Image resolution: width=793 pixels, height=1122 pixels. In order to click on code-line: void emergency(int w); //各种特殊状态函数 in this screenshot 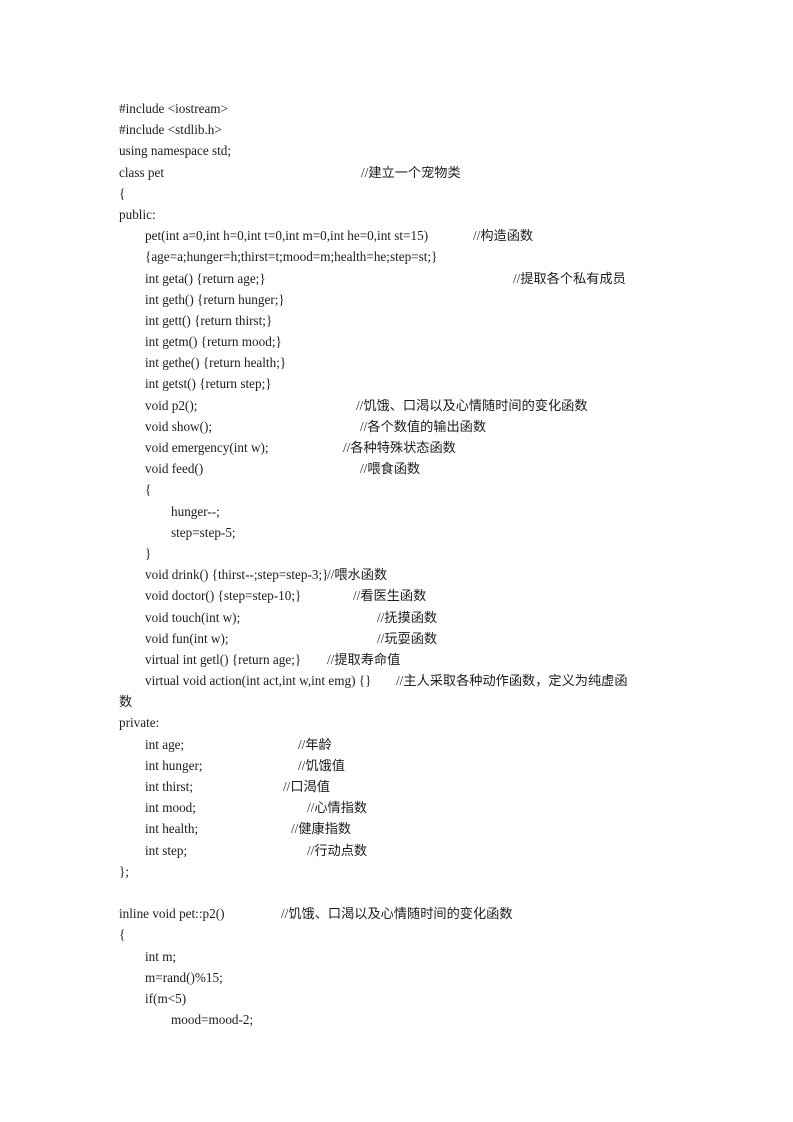, I will do `click(429, 447)`.